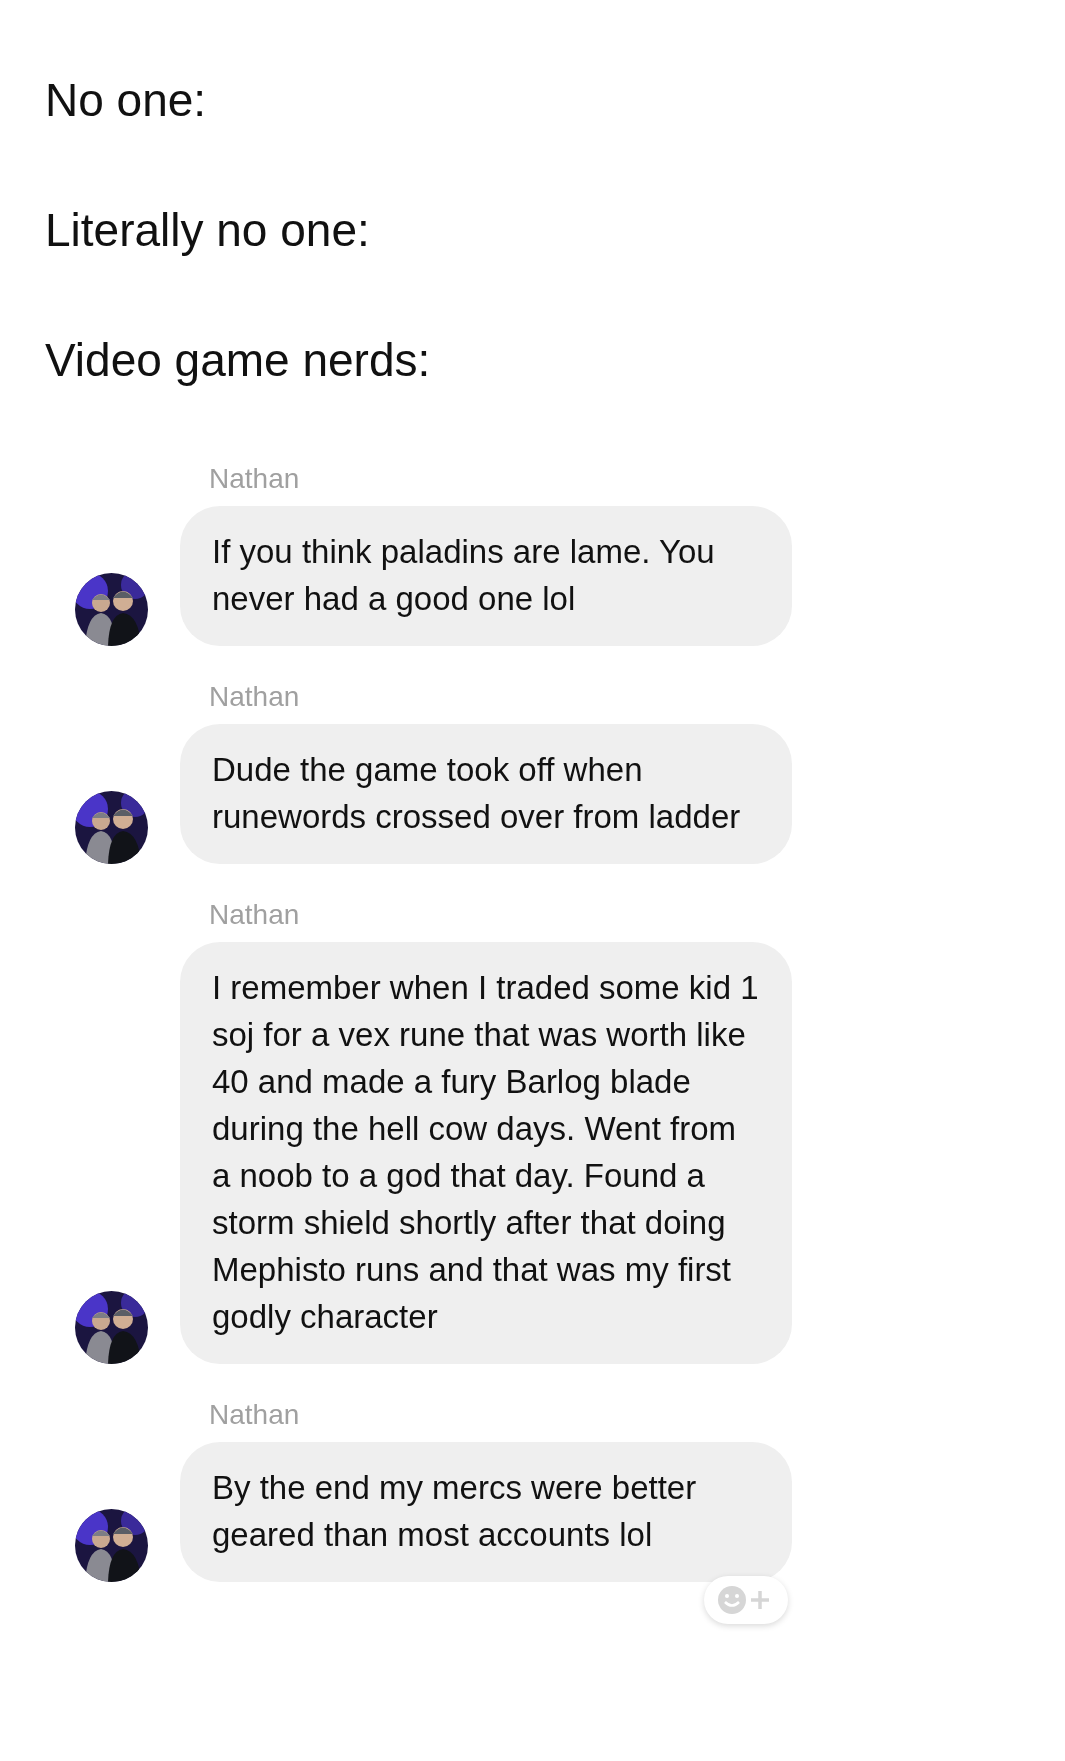 This screenshot has height=1761, width=1065. What do you see at coordinates (238, 360) in the screenshot?
I see `caption-text: Video game nerds:` at bounding box center [238, 360].